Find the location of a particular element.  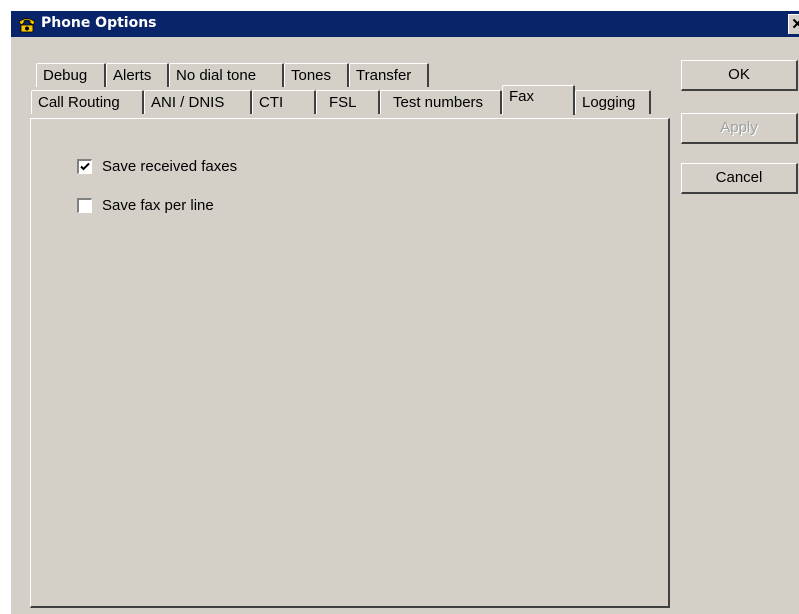

tab-ani-dnis: ANI / DNIS is located at coordinates (198, 102).